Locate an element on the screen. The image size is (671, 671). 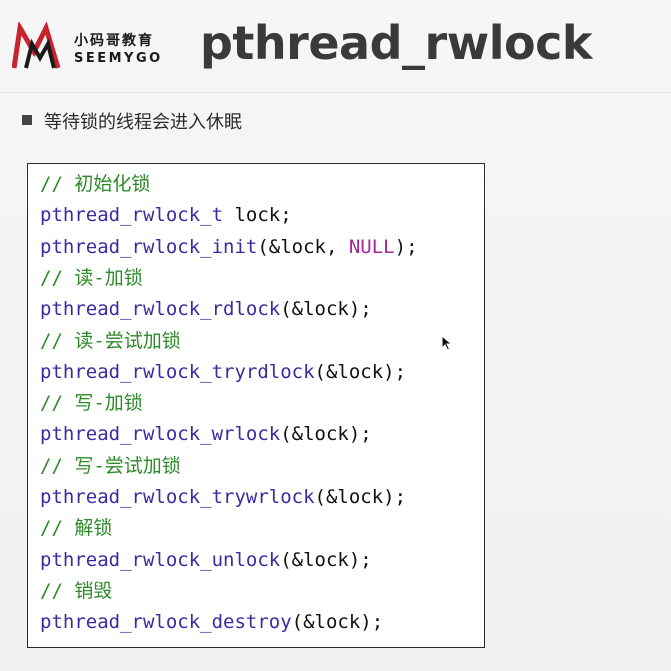
code-comment-line: // 销毁 is located at coordinates (76, 591).